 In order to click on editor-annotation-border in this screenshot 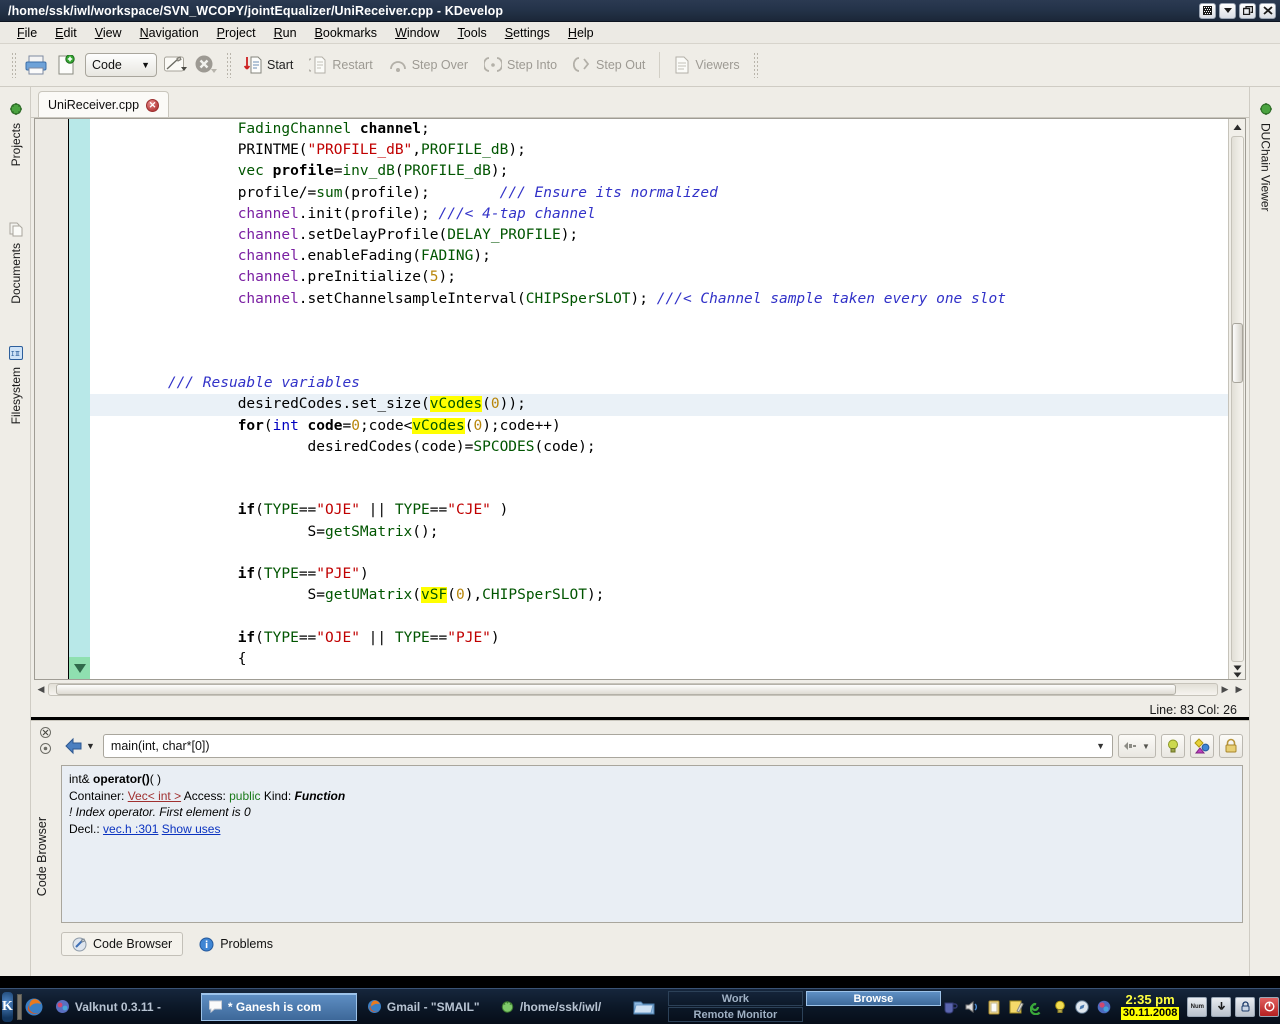, I will do `click(79, 399)`.